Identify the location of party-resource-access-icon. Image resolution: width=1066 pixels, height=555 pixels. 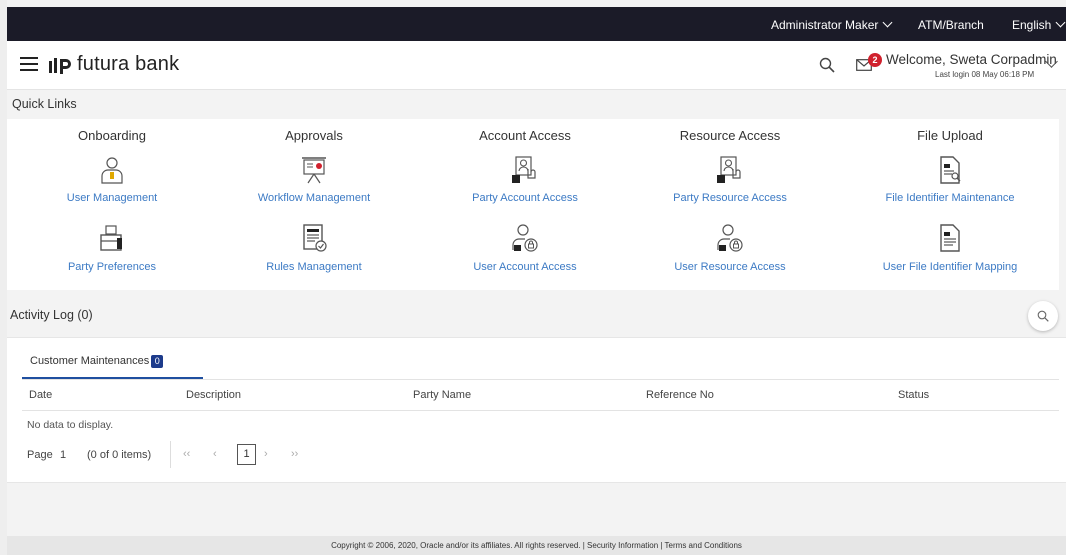
(730, 170).